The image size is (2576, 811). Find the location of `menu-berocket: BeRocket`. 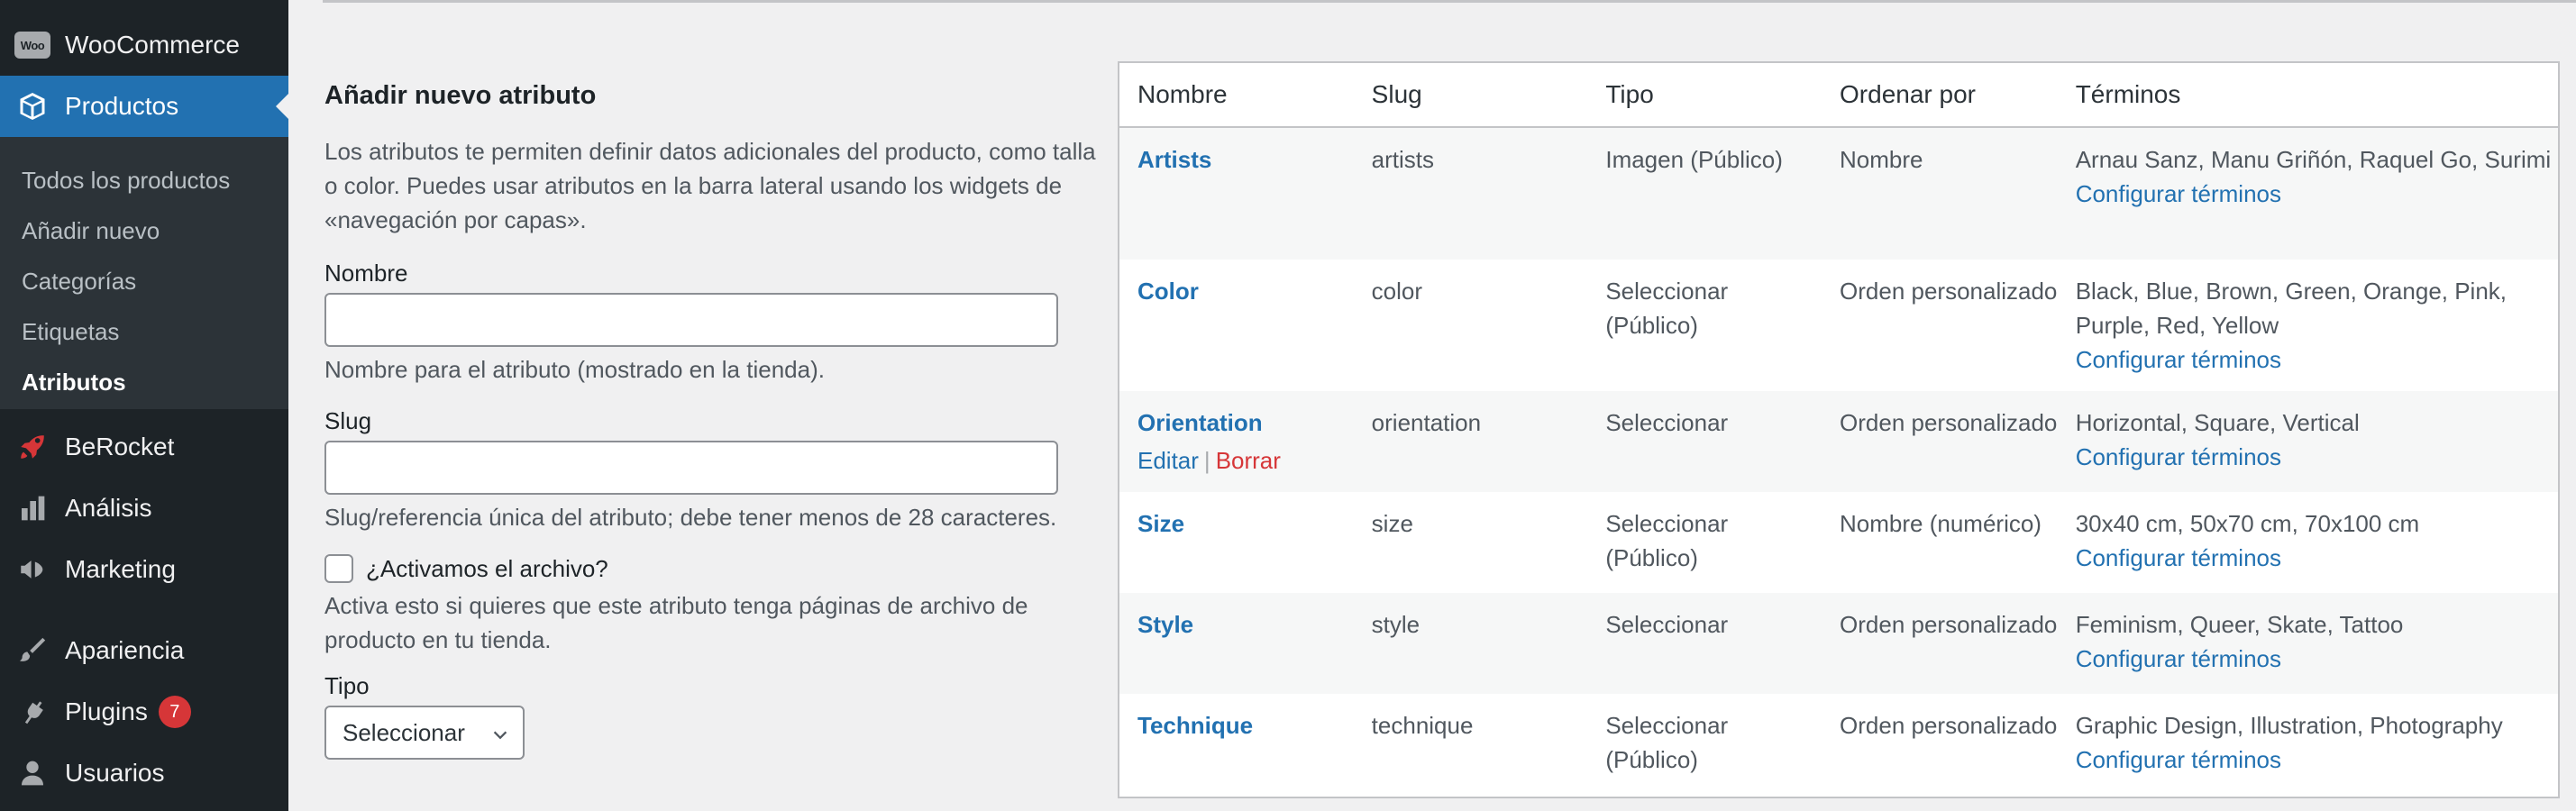

menu-berocket: BeRocket is located at coordinates (144, 447).